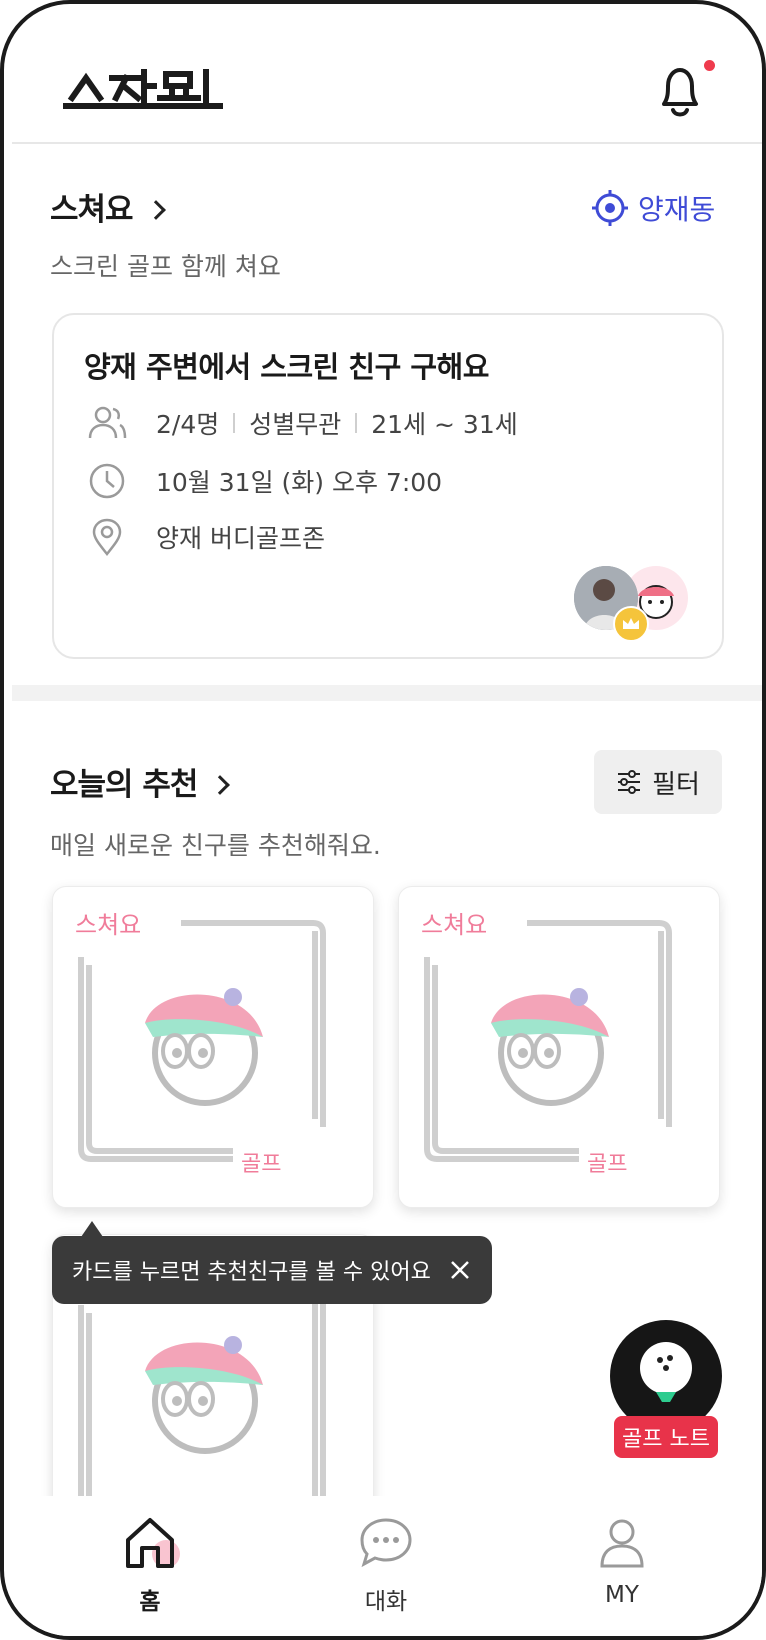 Image resolution: width=766 pixels, height=1640 pixels. I want to click on filter-label: 필터, so click(676, 784).